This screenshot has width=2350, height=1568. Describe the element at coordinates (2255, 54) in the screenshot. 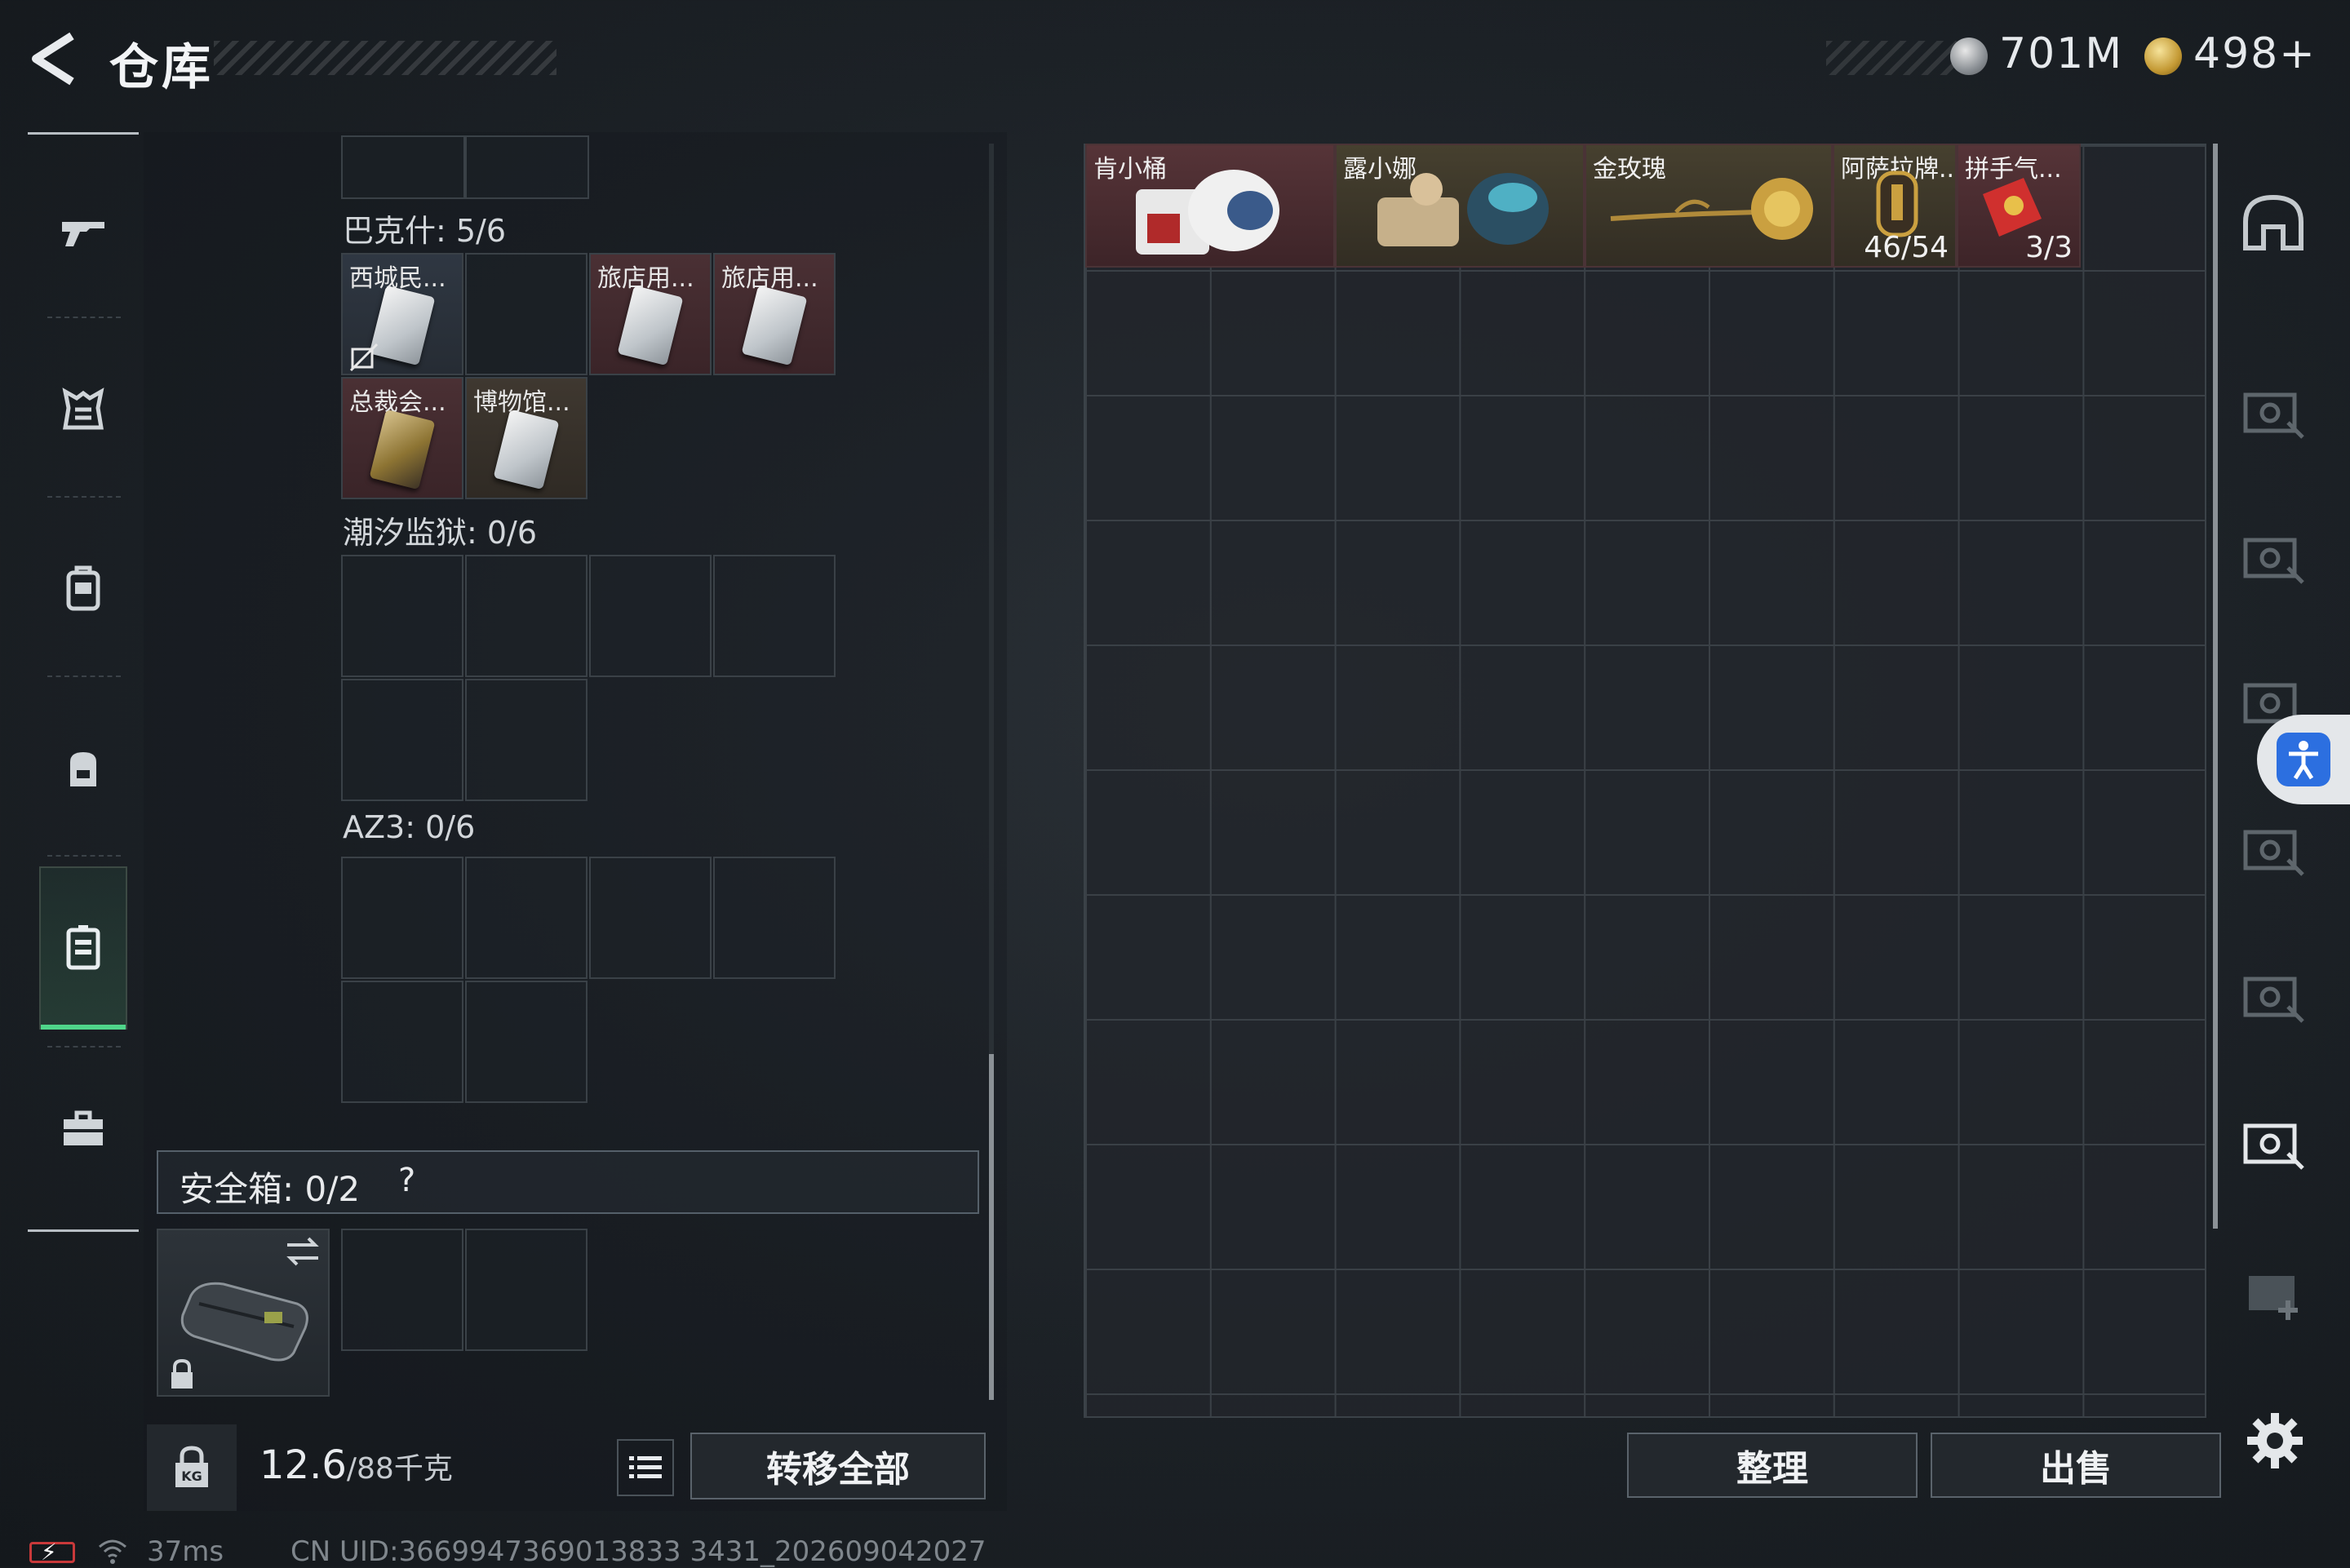

I see `gold-amount: 498+` at that location.